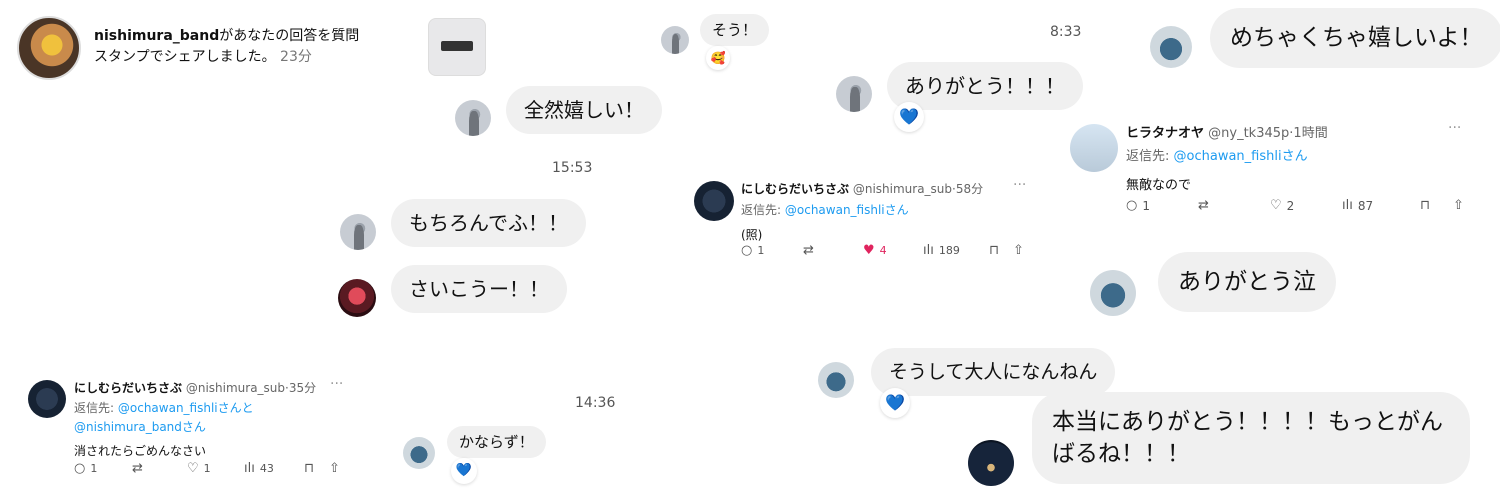  What do you see at coordinates (1310, 133) in the screenshot?
I see `tweet-time: 1時間` at bounding box center [1310, 133].